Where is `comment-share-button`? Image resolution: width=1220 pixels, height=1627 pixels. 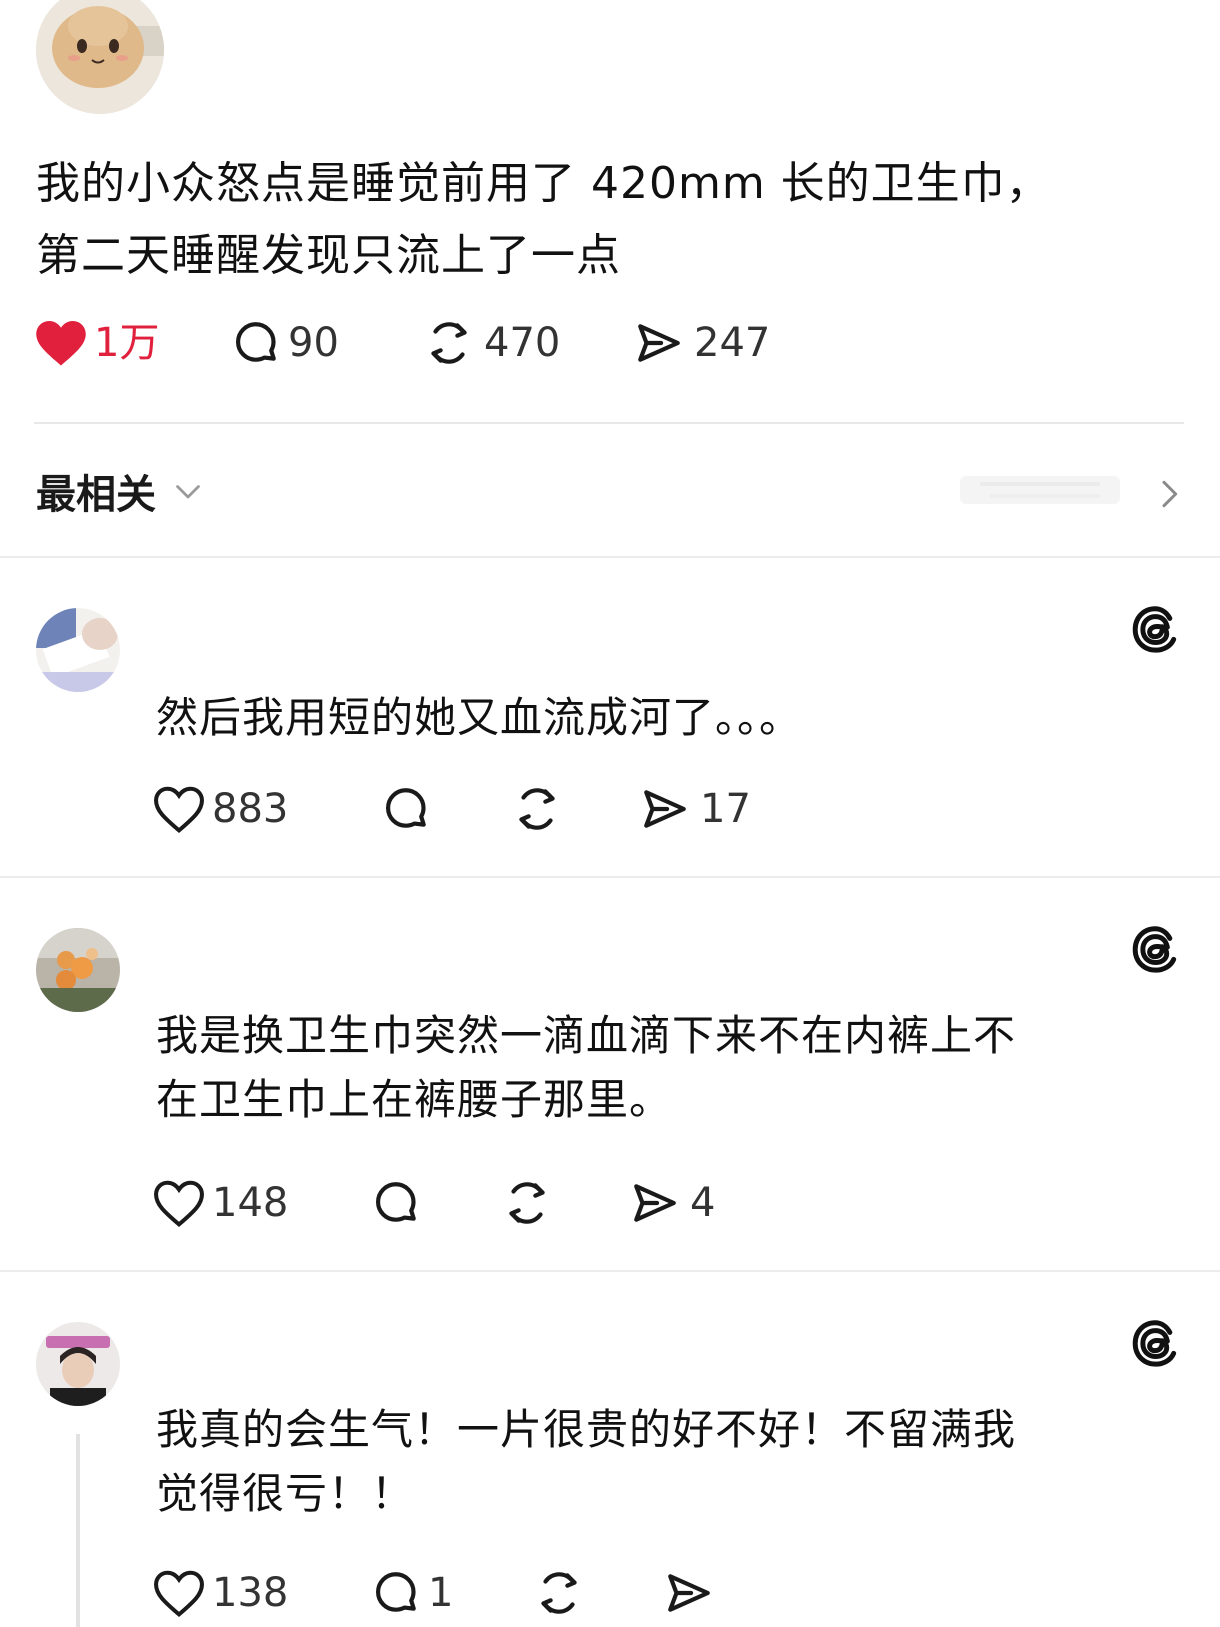 comment-share-button is located at coordinates (692, 1593).